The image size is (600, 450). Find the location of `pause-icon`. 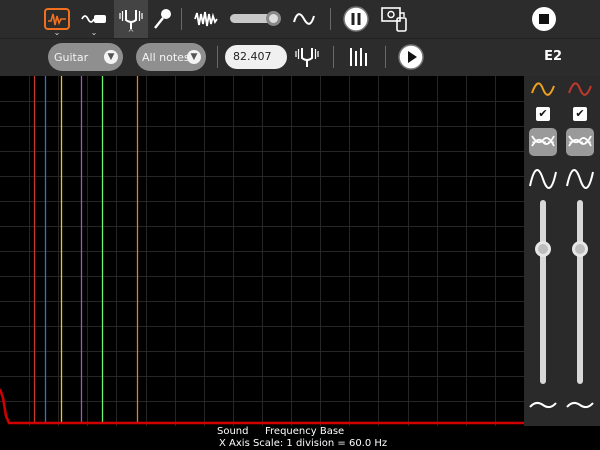

pause-icon is located at coordinates (356, 19).